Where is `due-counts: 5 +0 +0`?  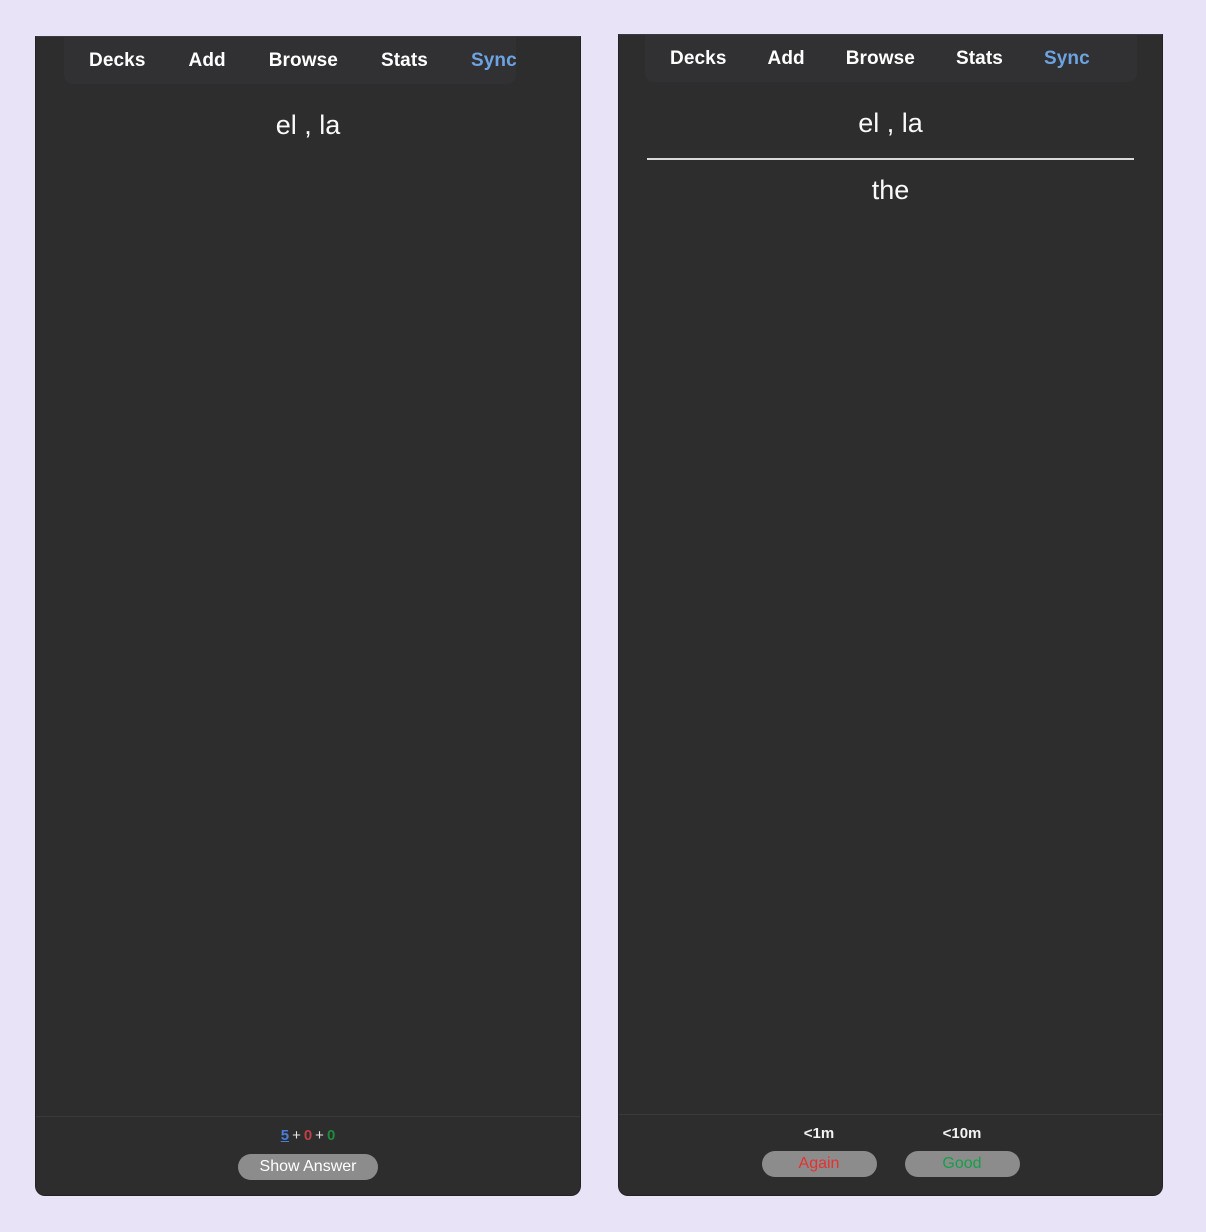 due-counts: 5 +0 +0 is located at coordinates (308, 1135).